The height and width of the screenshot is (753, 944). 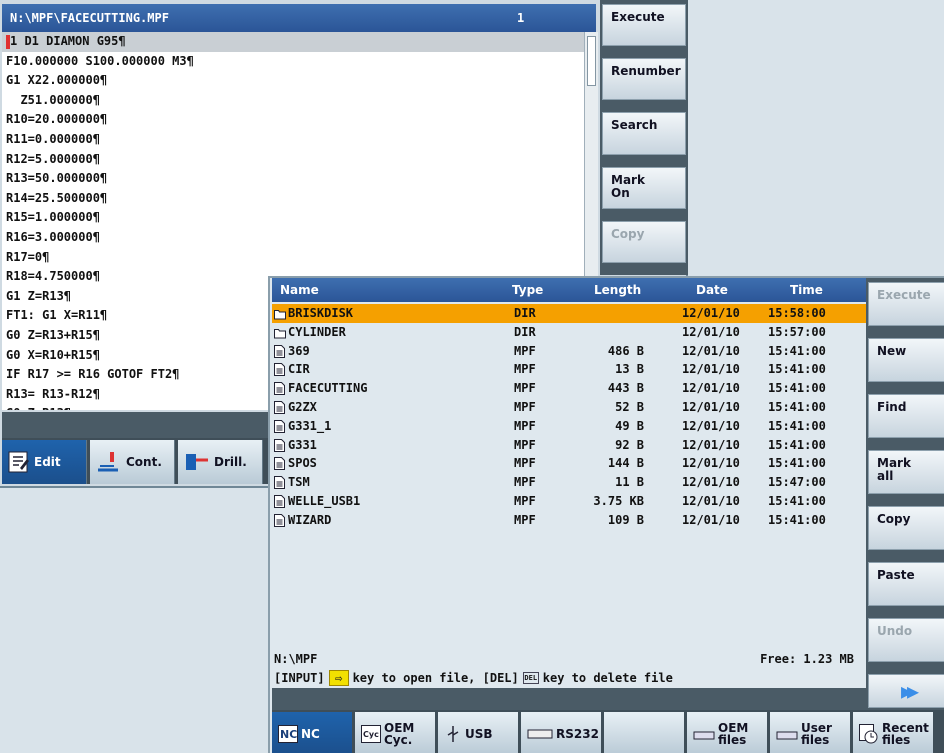 I want to click on tab-label: User files, so click(x=816, y=733).